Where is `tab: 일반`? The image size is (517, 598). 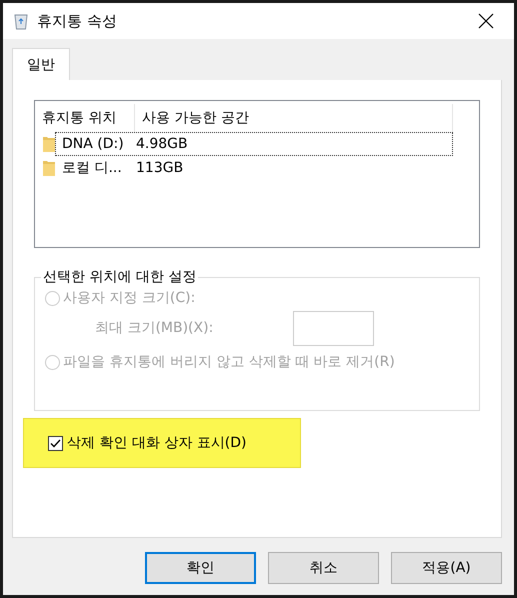 tab: 일반 is located at coordinates (41, 64).